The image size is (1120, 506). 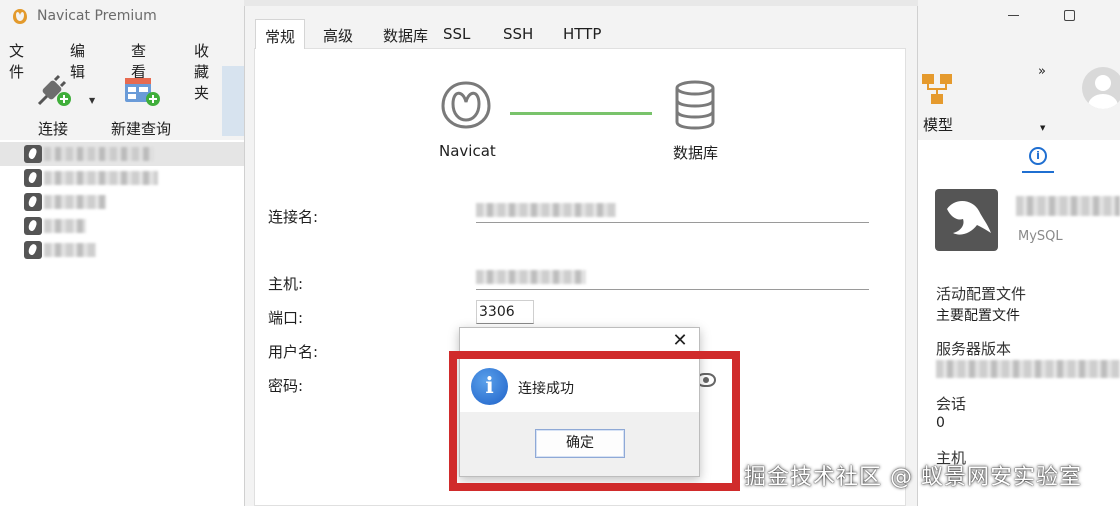 What do you see at coordinates (938, 124) in the screenshot?
I see `model-label: 模型` at bounding box center [938, 124].